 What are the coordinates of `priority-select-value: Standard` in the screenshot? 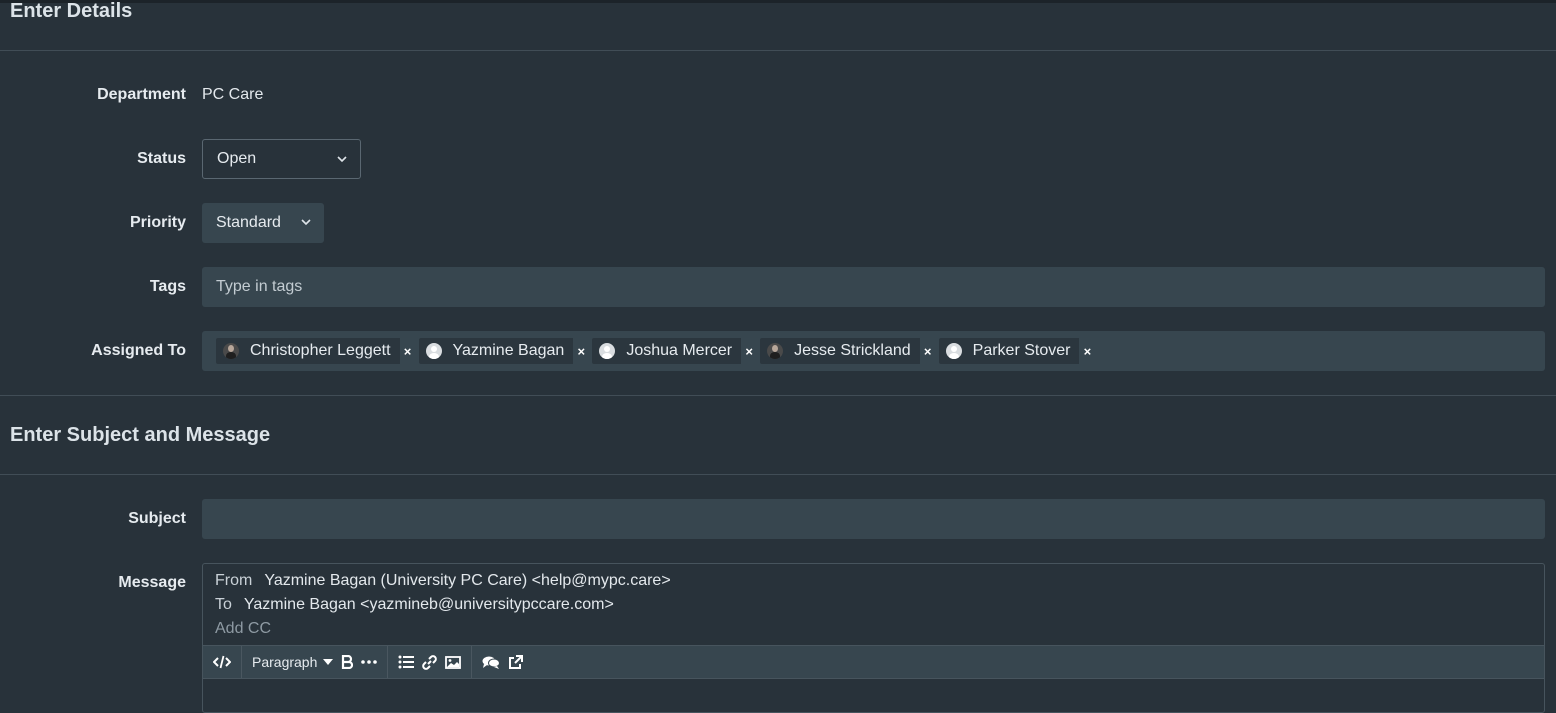 It's located at (248, 222).